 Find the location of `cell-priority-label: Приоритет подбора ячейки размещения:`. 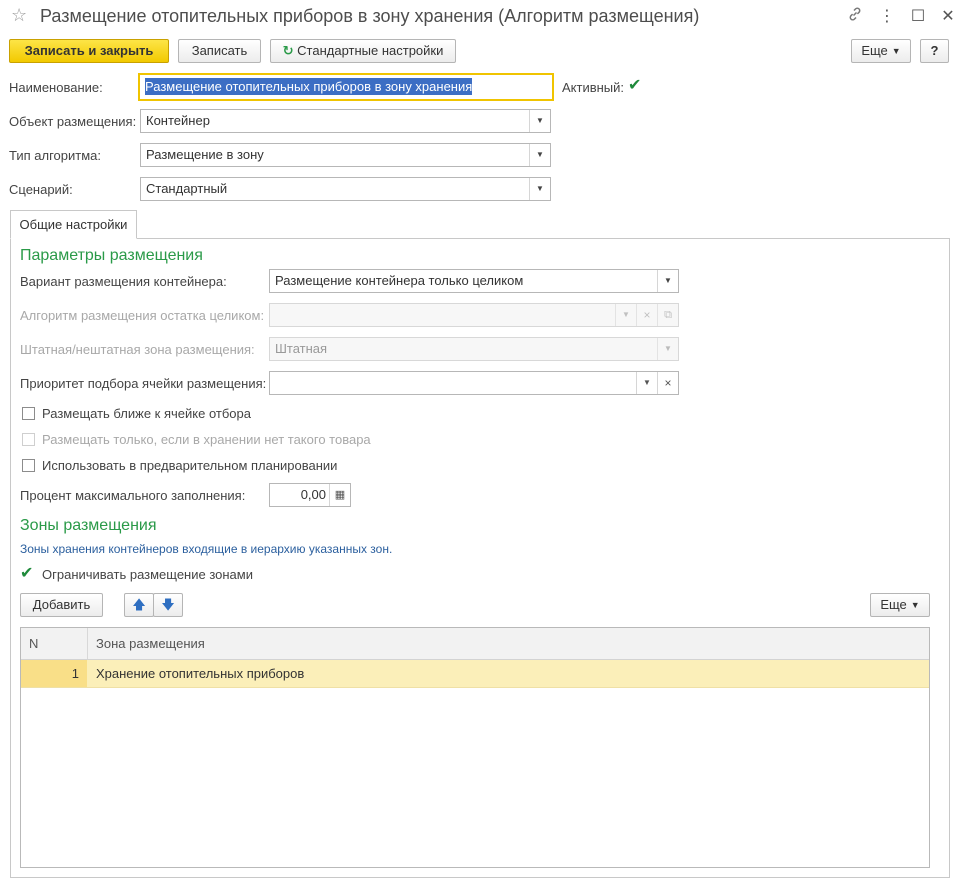

cell-priority-label: Приоритет подбора ячейки размещения: is located at coordinates (143, 383).